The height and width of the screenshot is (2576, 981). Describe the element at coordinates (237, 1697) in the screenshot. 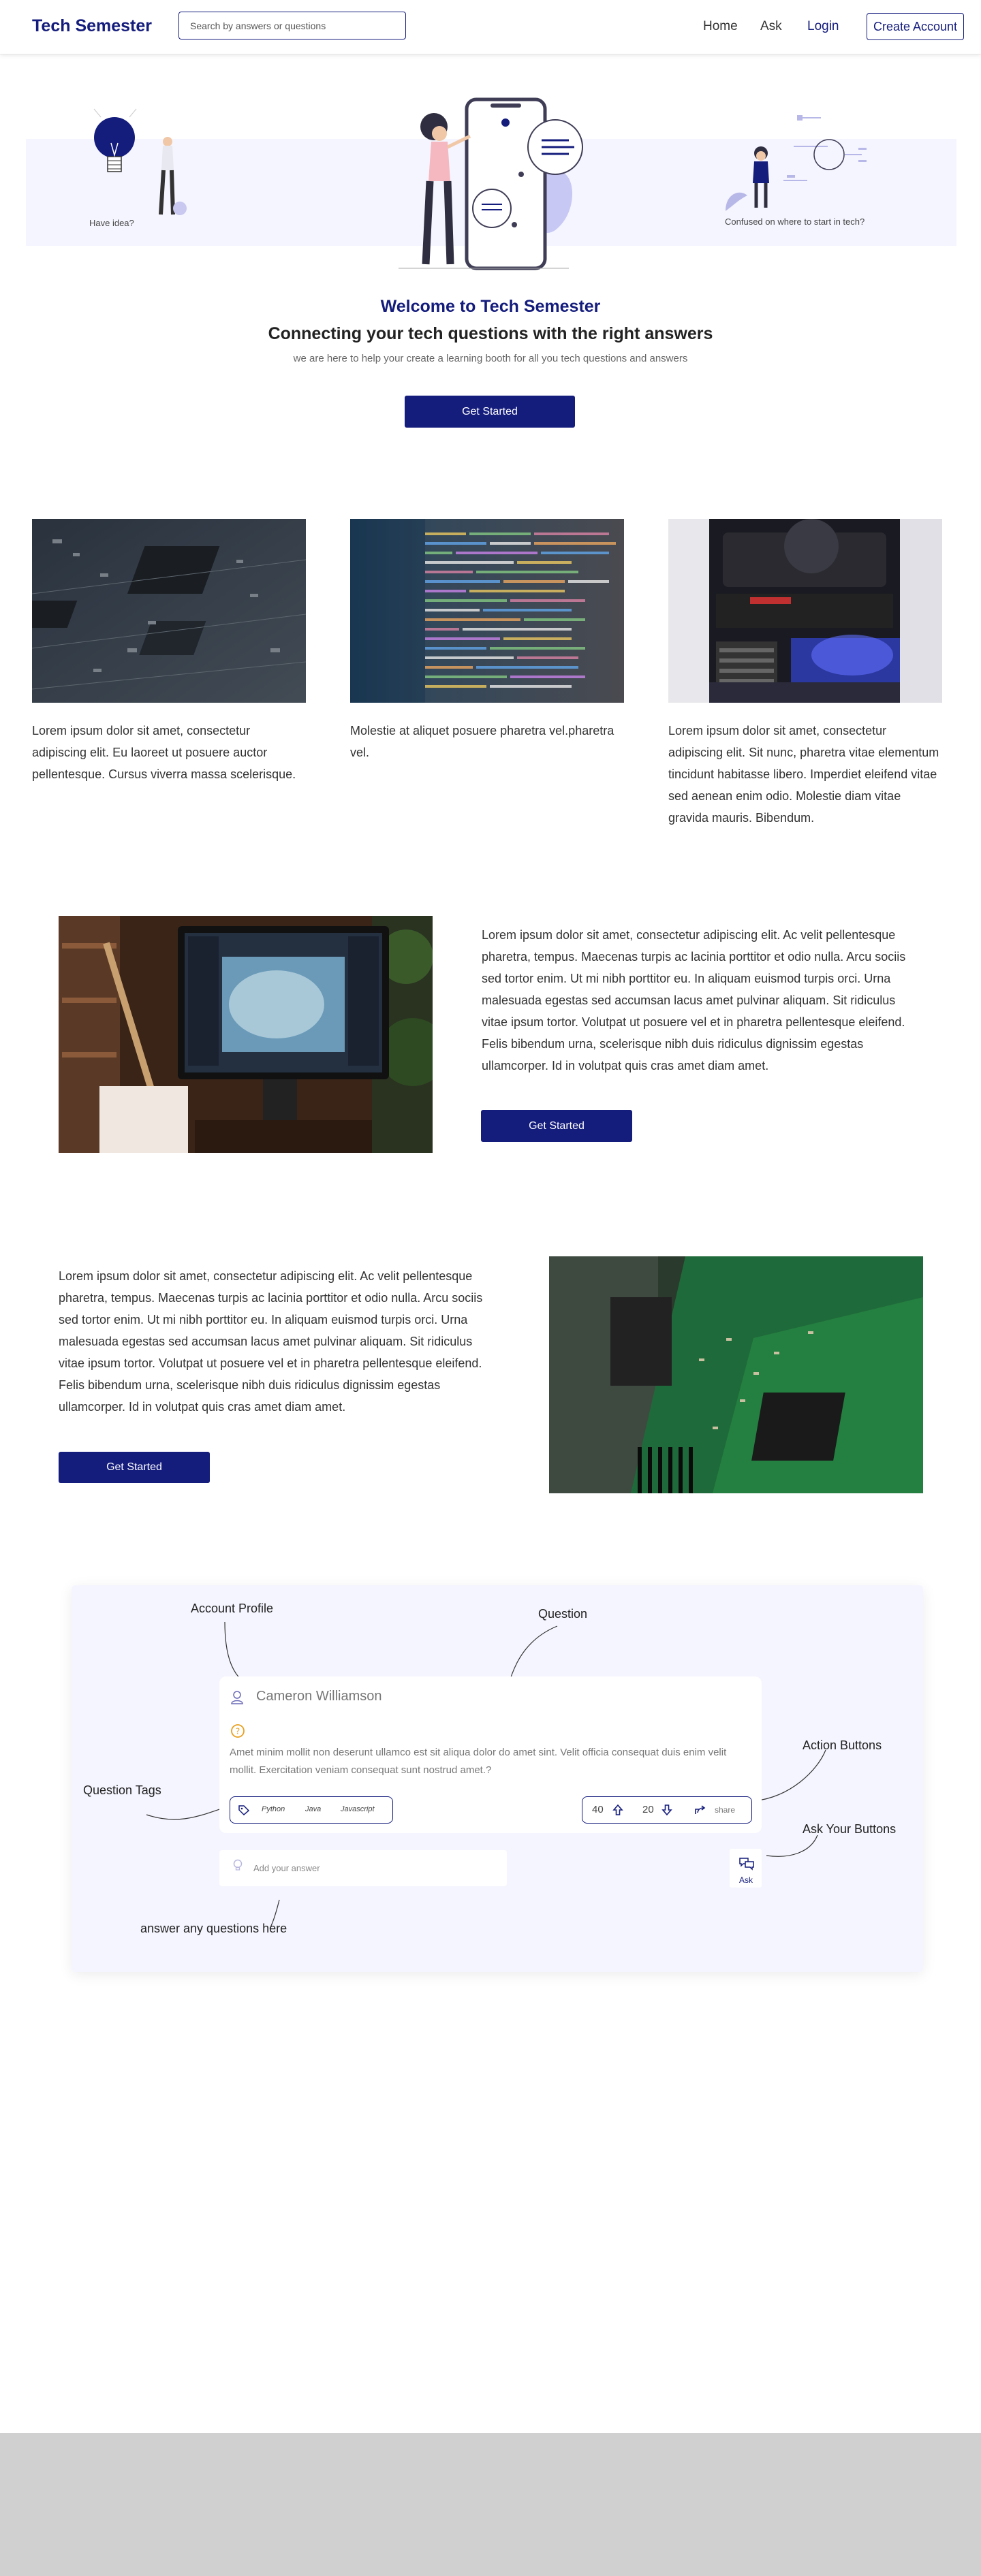

I see `user-avatar-icon` at that location.